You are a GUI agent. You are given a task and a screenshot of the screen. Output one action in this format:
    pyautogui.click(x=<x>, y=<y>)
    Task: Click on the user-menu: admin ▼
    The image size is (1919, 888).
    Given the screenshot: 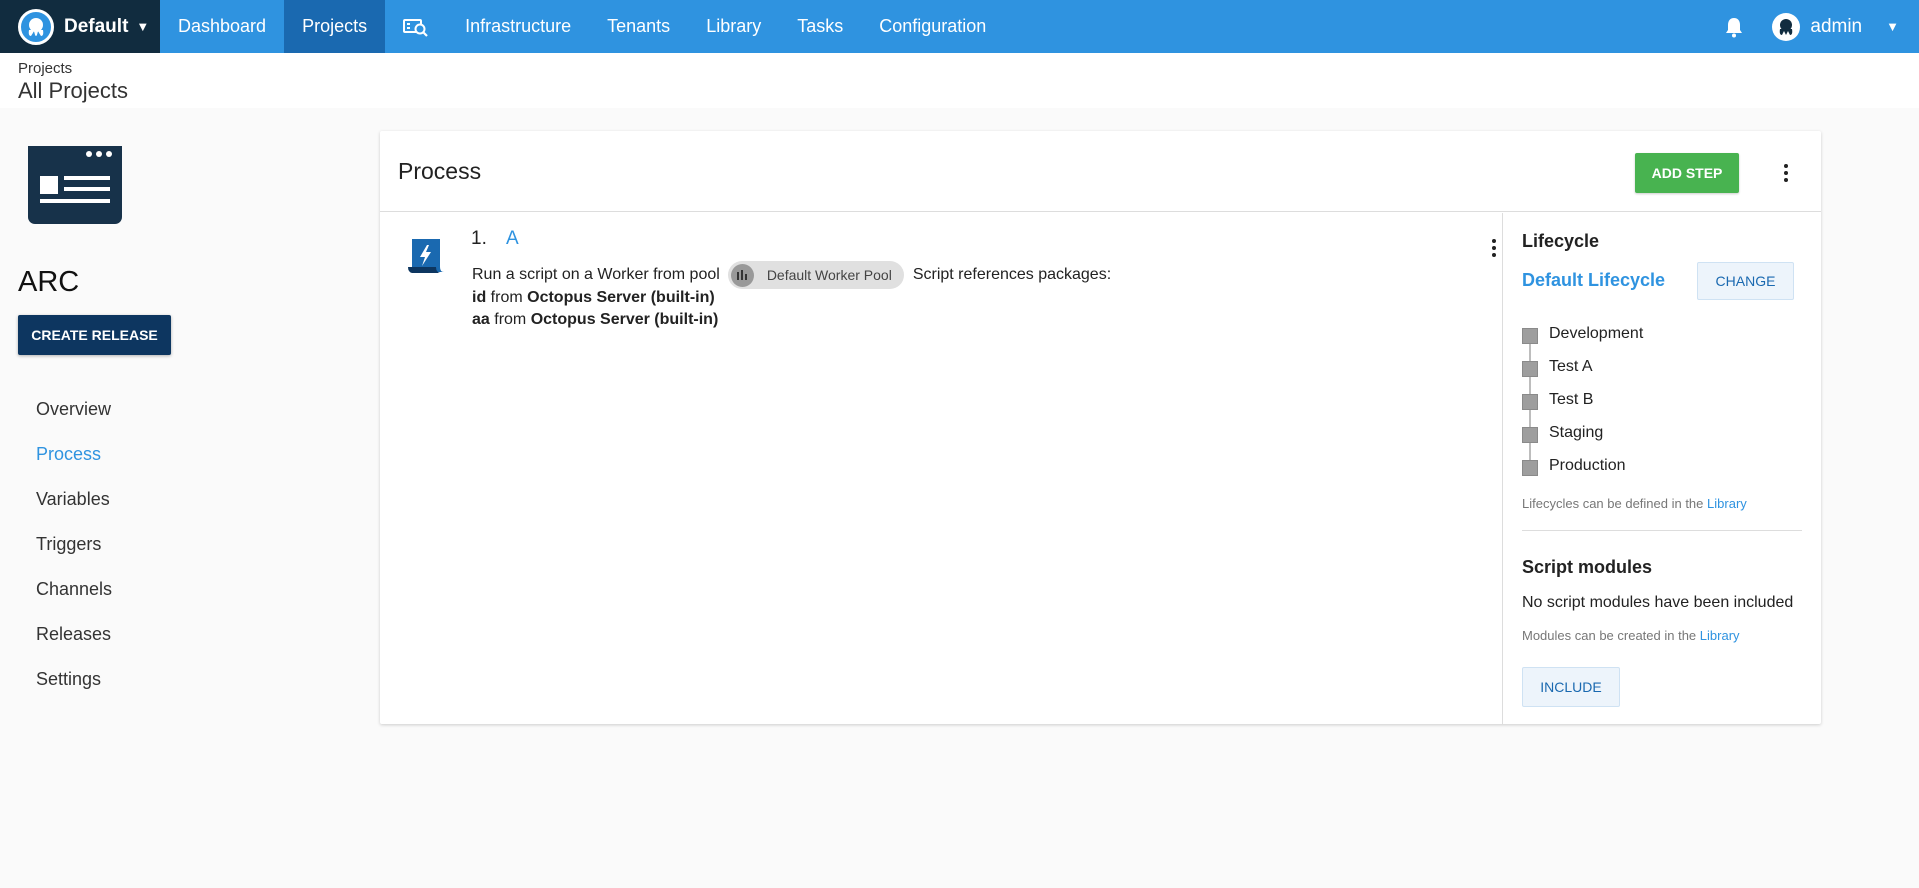 What is the action you would take?
    pyautogui.click(x=1836, y=26)
    